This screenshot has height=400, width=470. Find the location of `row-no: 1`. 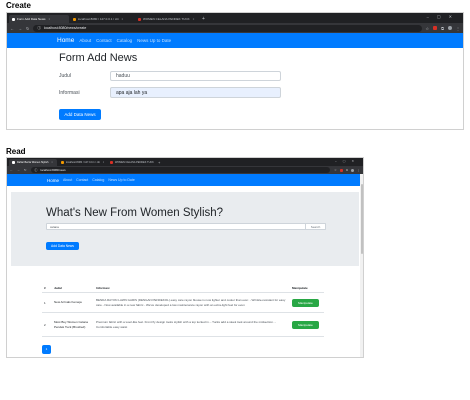

row-no: 1 is located at coordinates (45, 302).